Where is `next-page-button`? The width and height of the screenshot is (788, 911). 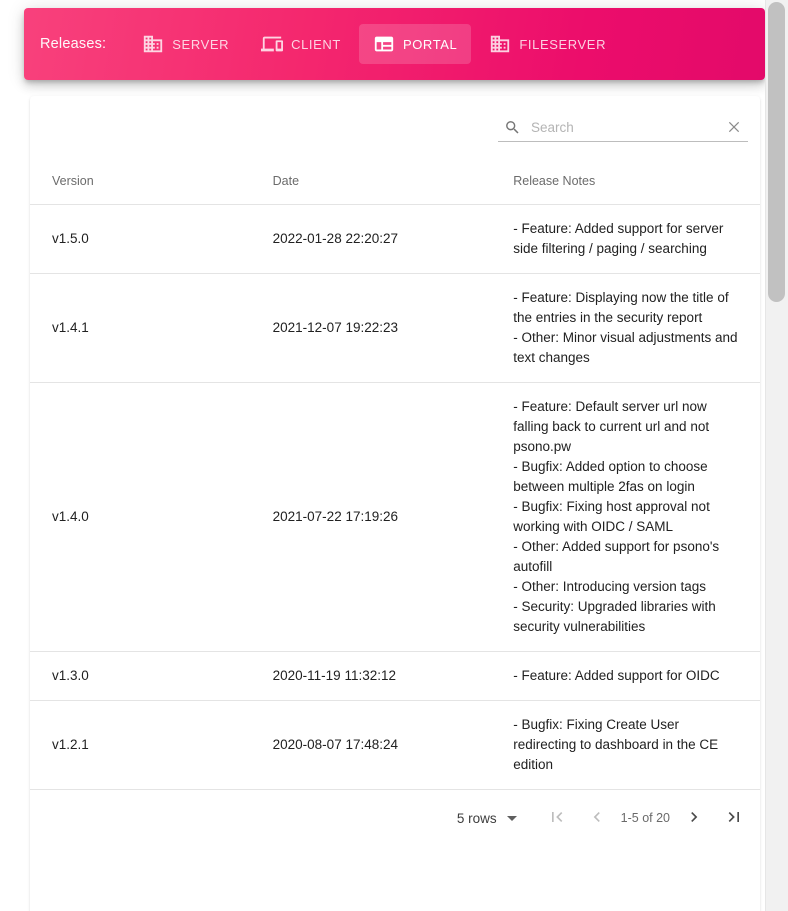 next-page-button is located at coordinates (694, 818).